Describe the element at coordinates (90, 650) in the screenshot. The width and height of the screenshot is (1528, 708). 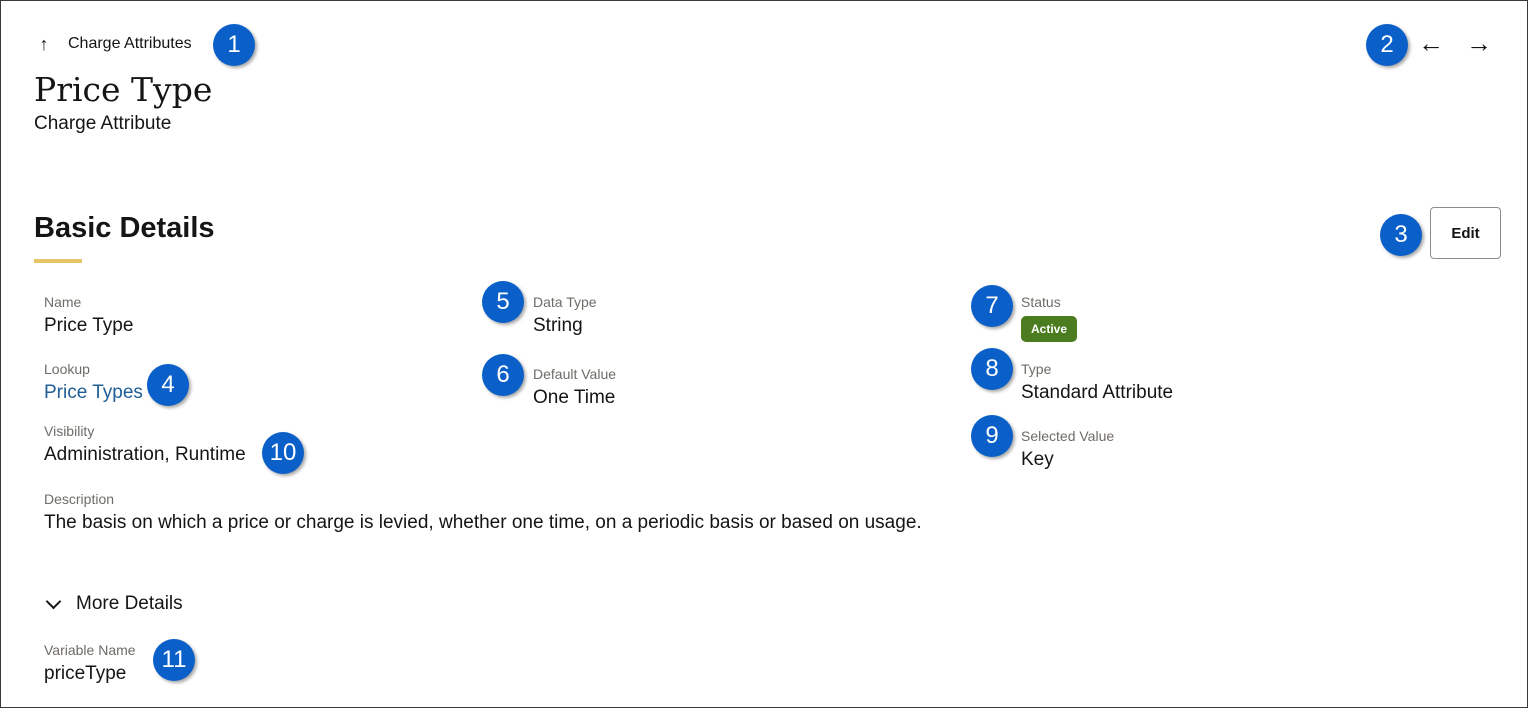
I see `field-label: Variable Name` at that location.